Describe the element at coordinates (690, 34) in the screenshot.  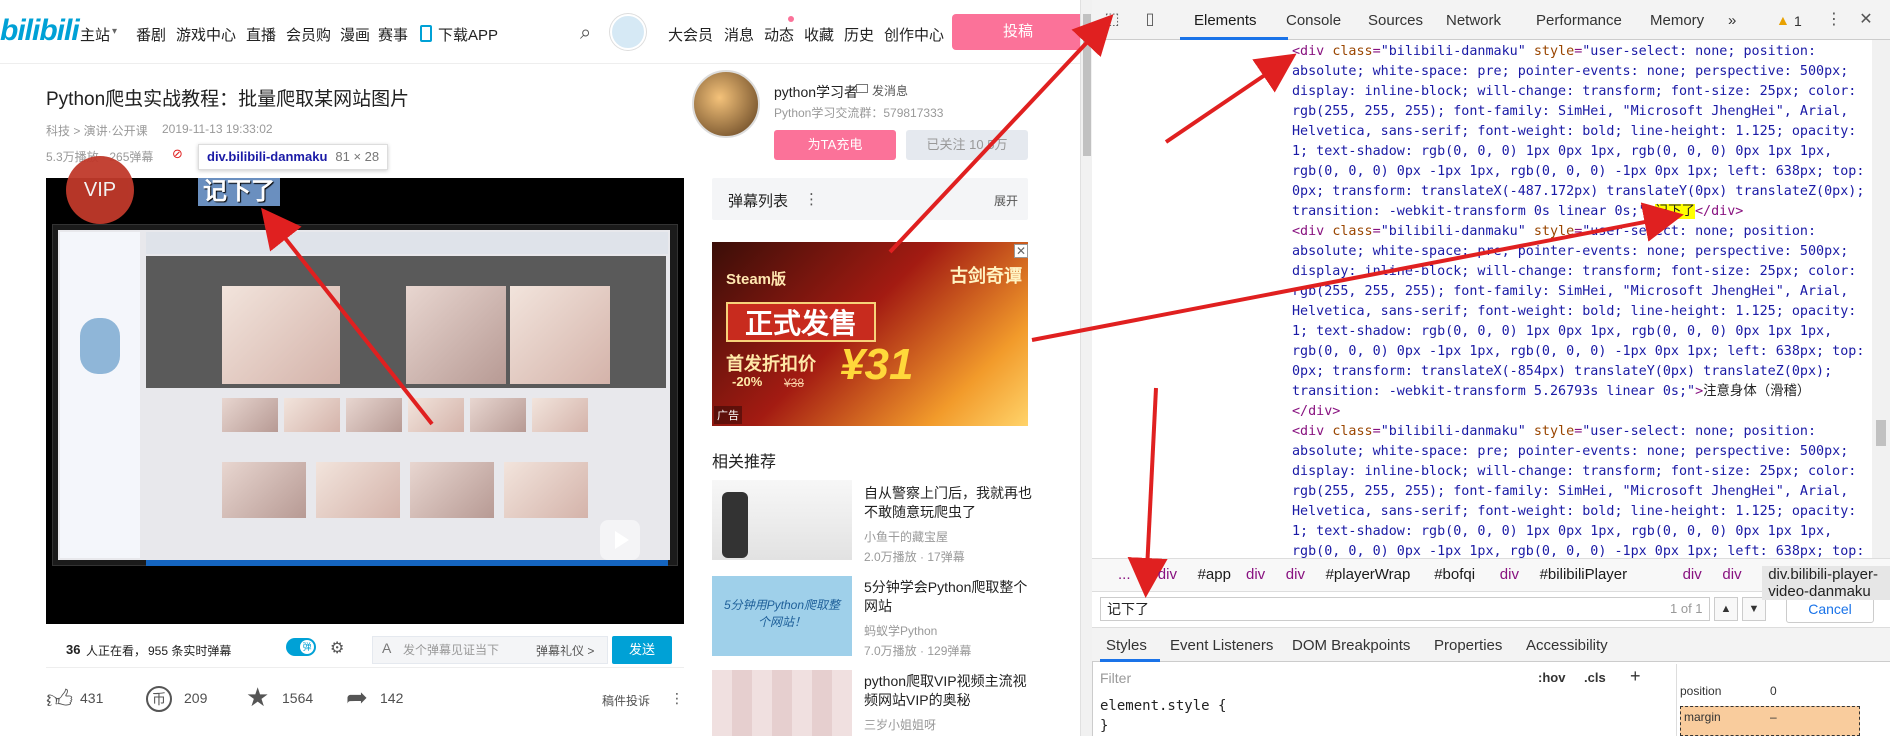
I see `nav-vip: 大会员` at that location.